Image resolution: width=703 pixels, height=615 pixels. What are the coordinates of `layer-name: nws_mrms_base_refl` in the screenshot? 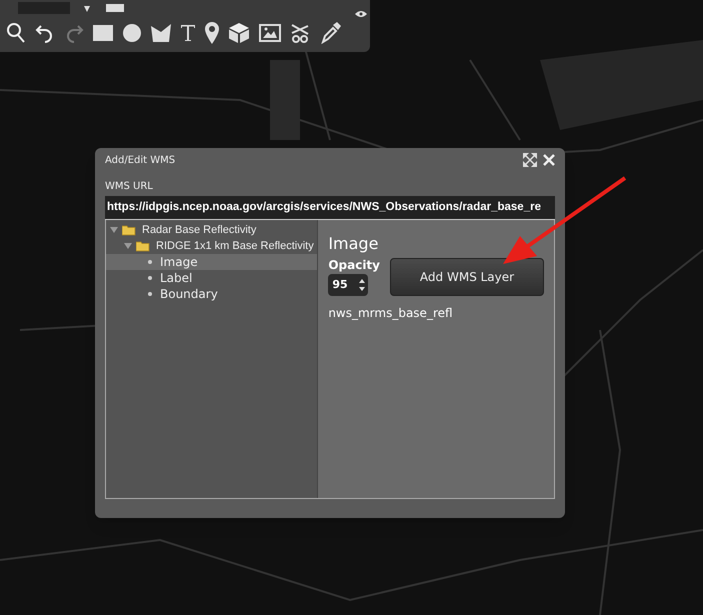 It's located at (391, 313).